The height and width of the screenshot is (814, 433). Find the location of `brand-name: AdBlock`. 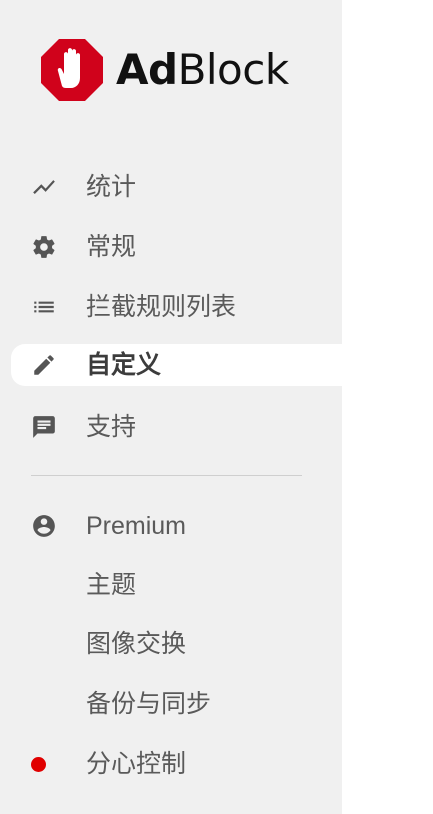

brand-name: AdBlock is located at coordinates (202, 70).